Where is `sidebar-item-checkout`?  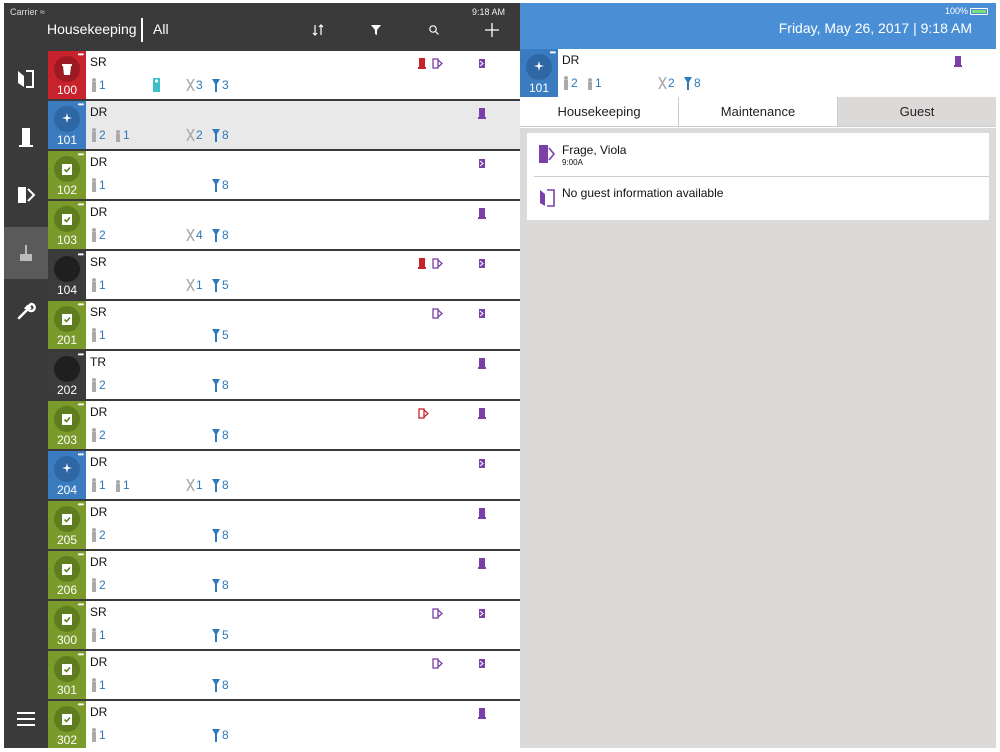 sidebar-item-checkout is located at coordinates (26, 195).